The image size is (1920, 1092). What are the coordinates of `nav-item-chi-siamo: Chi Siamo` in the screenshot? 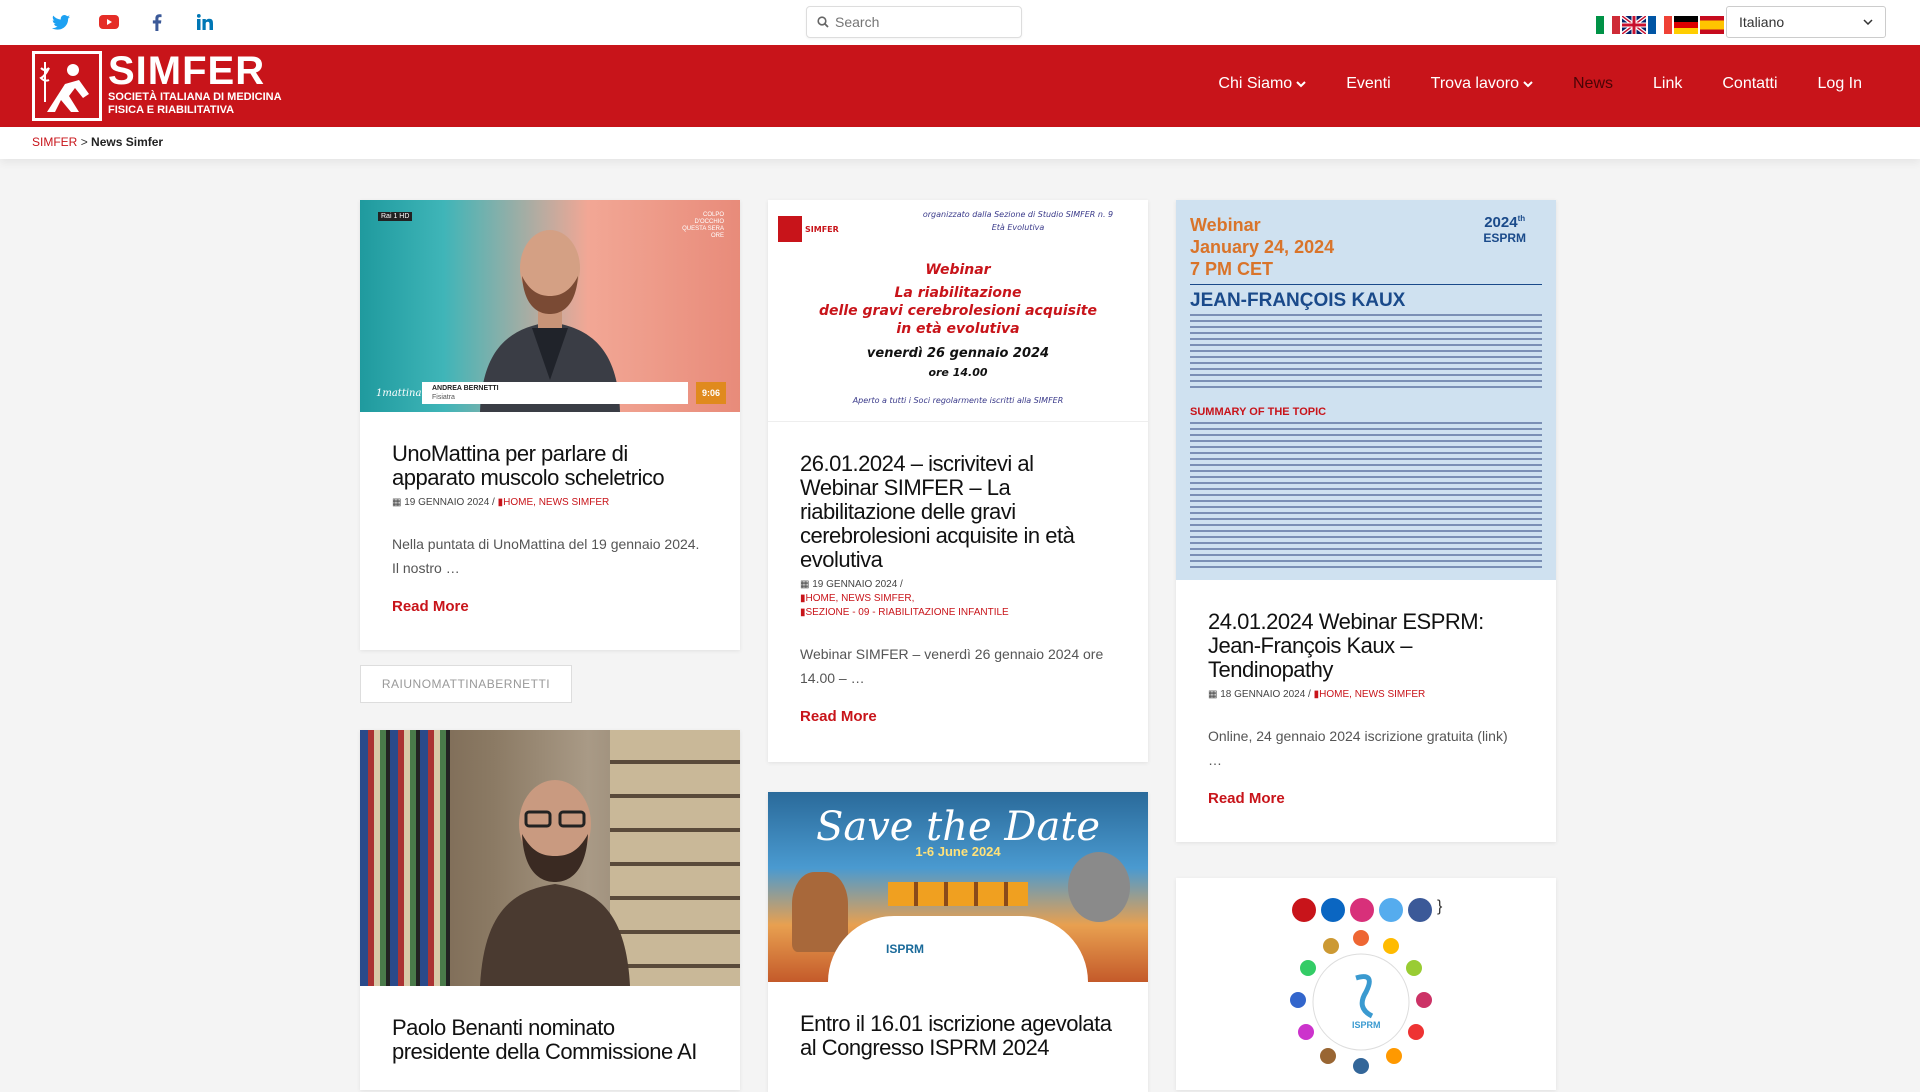 It's located at (1262, 84).